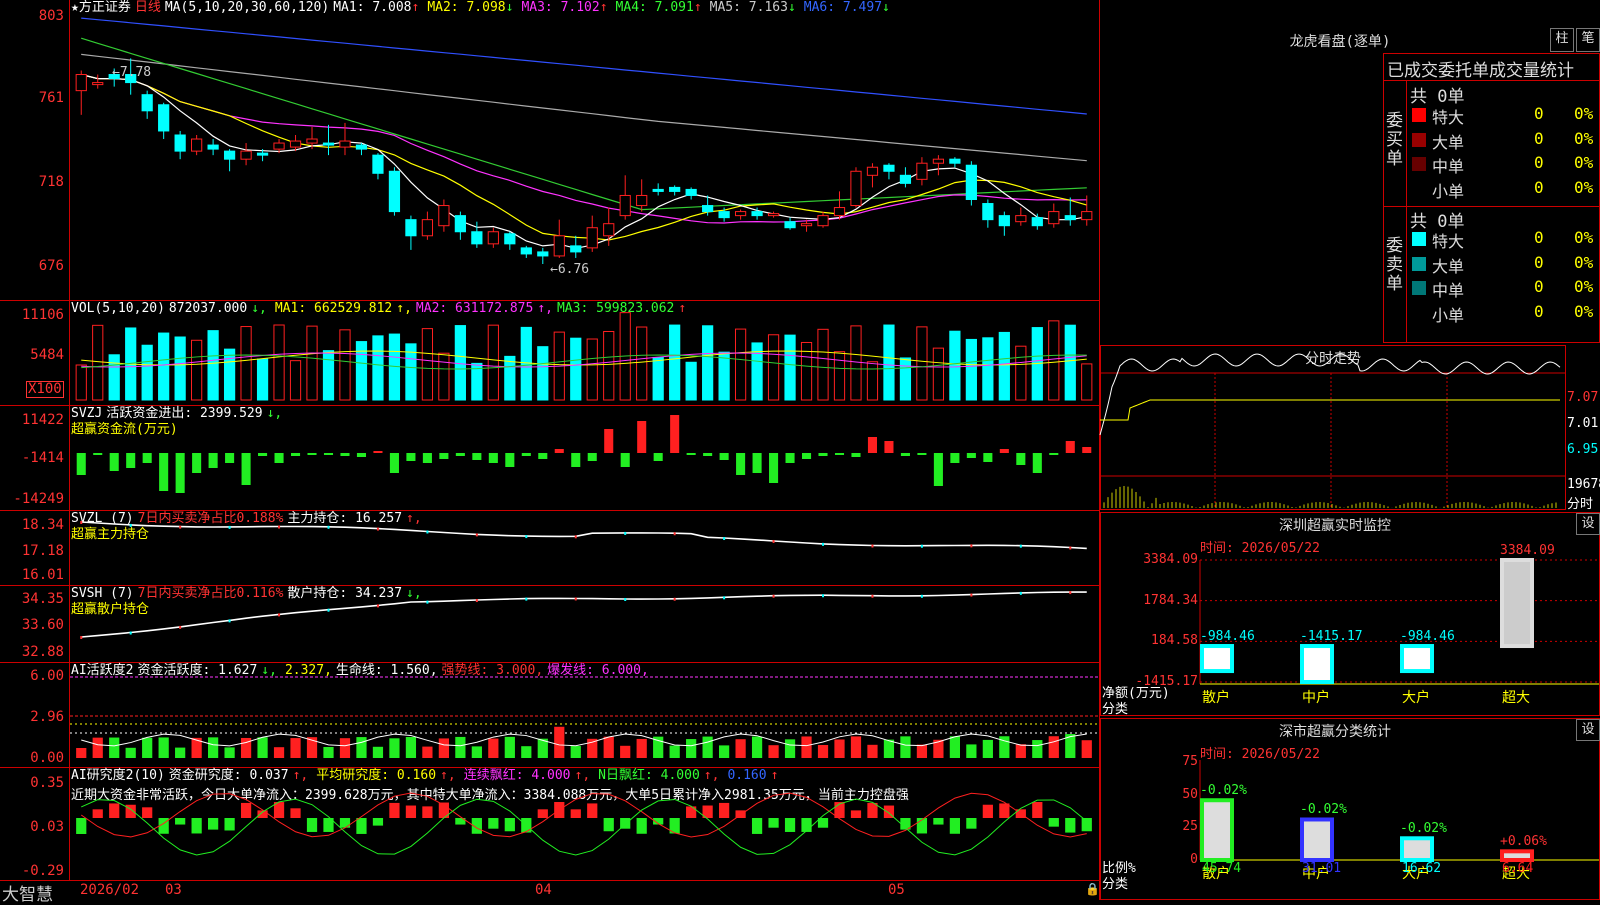  I want to click on intraday-avg-line, so click(1330, 410).